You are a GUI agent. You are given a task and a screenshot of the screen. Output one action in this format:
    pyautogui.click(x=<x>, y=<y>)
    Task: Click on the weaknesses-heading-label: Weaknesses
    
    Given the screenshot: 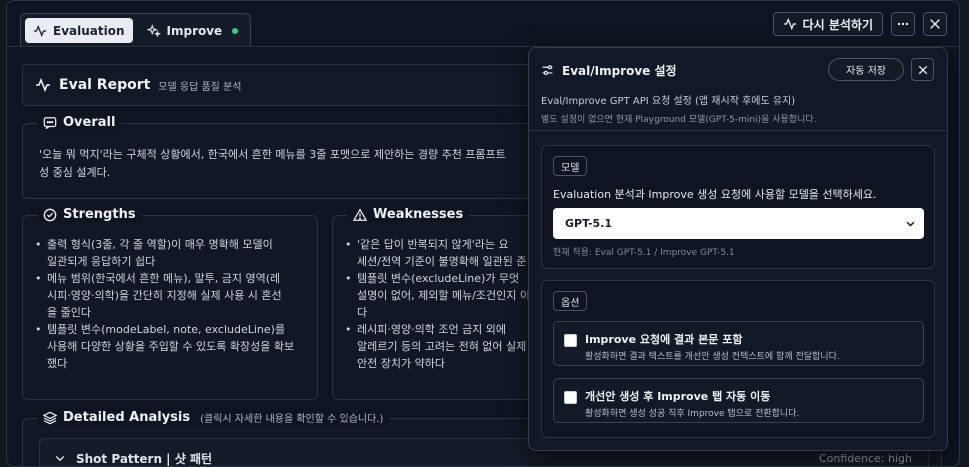 What is the action you would take?
    pyautogui.click(x=418, y=214)
    